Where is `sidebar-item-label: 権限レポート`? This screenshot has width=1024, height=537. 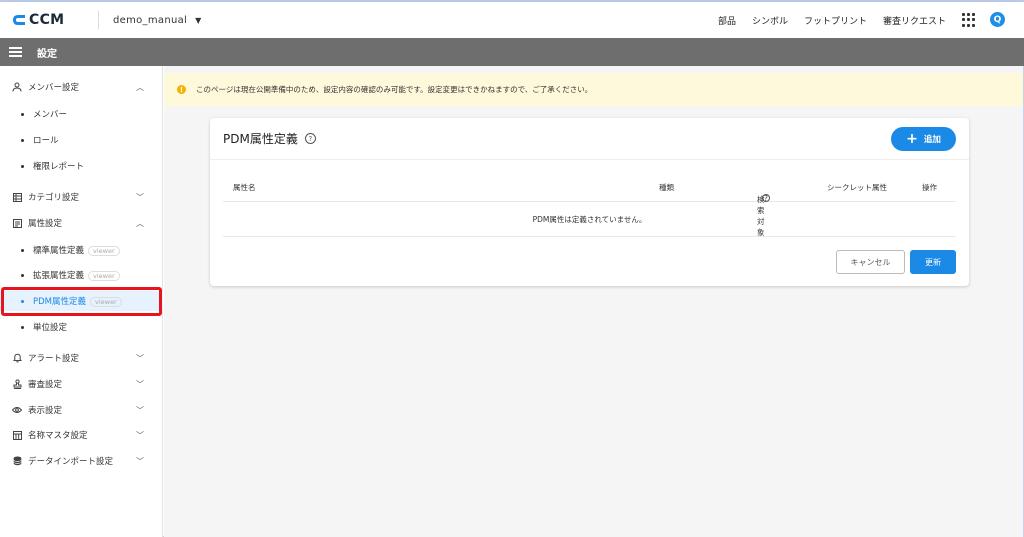
sidebar-item-label: 権限レポート is located at coordinates (59, 167).